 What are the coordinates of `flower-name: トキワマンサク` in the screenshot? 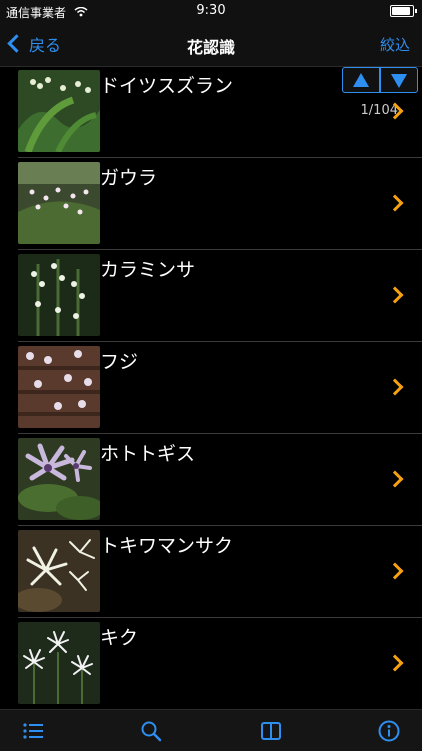 It's located at (167, 546).